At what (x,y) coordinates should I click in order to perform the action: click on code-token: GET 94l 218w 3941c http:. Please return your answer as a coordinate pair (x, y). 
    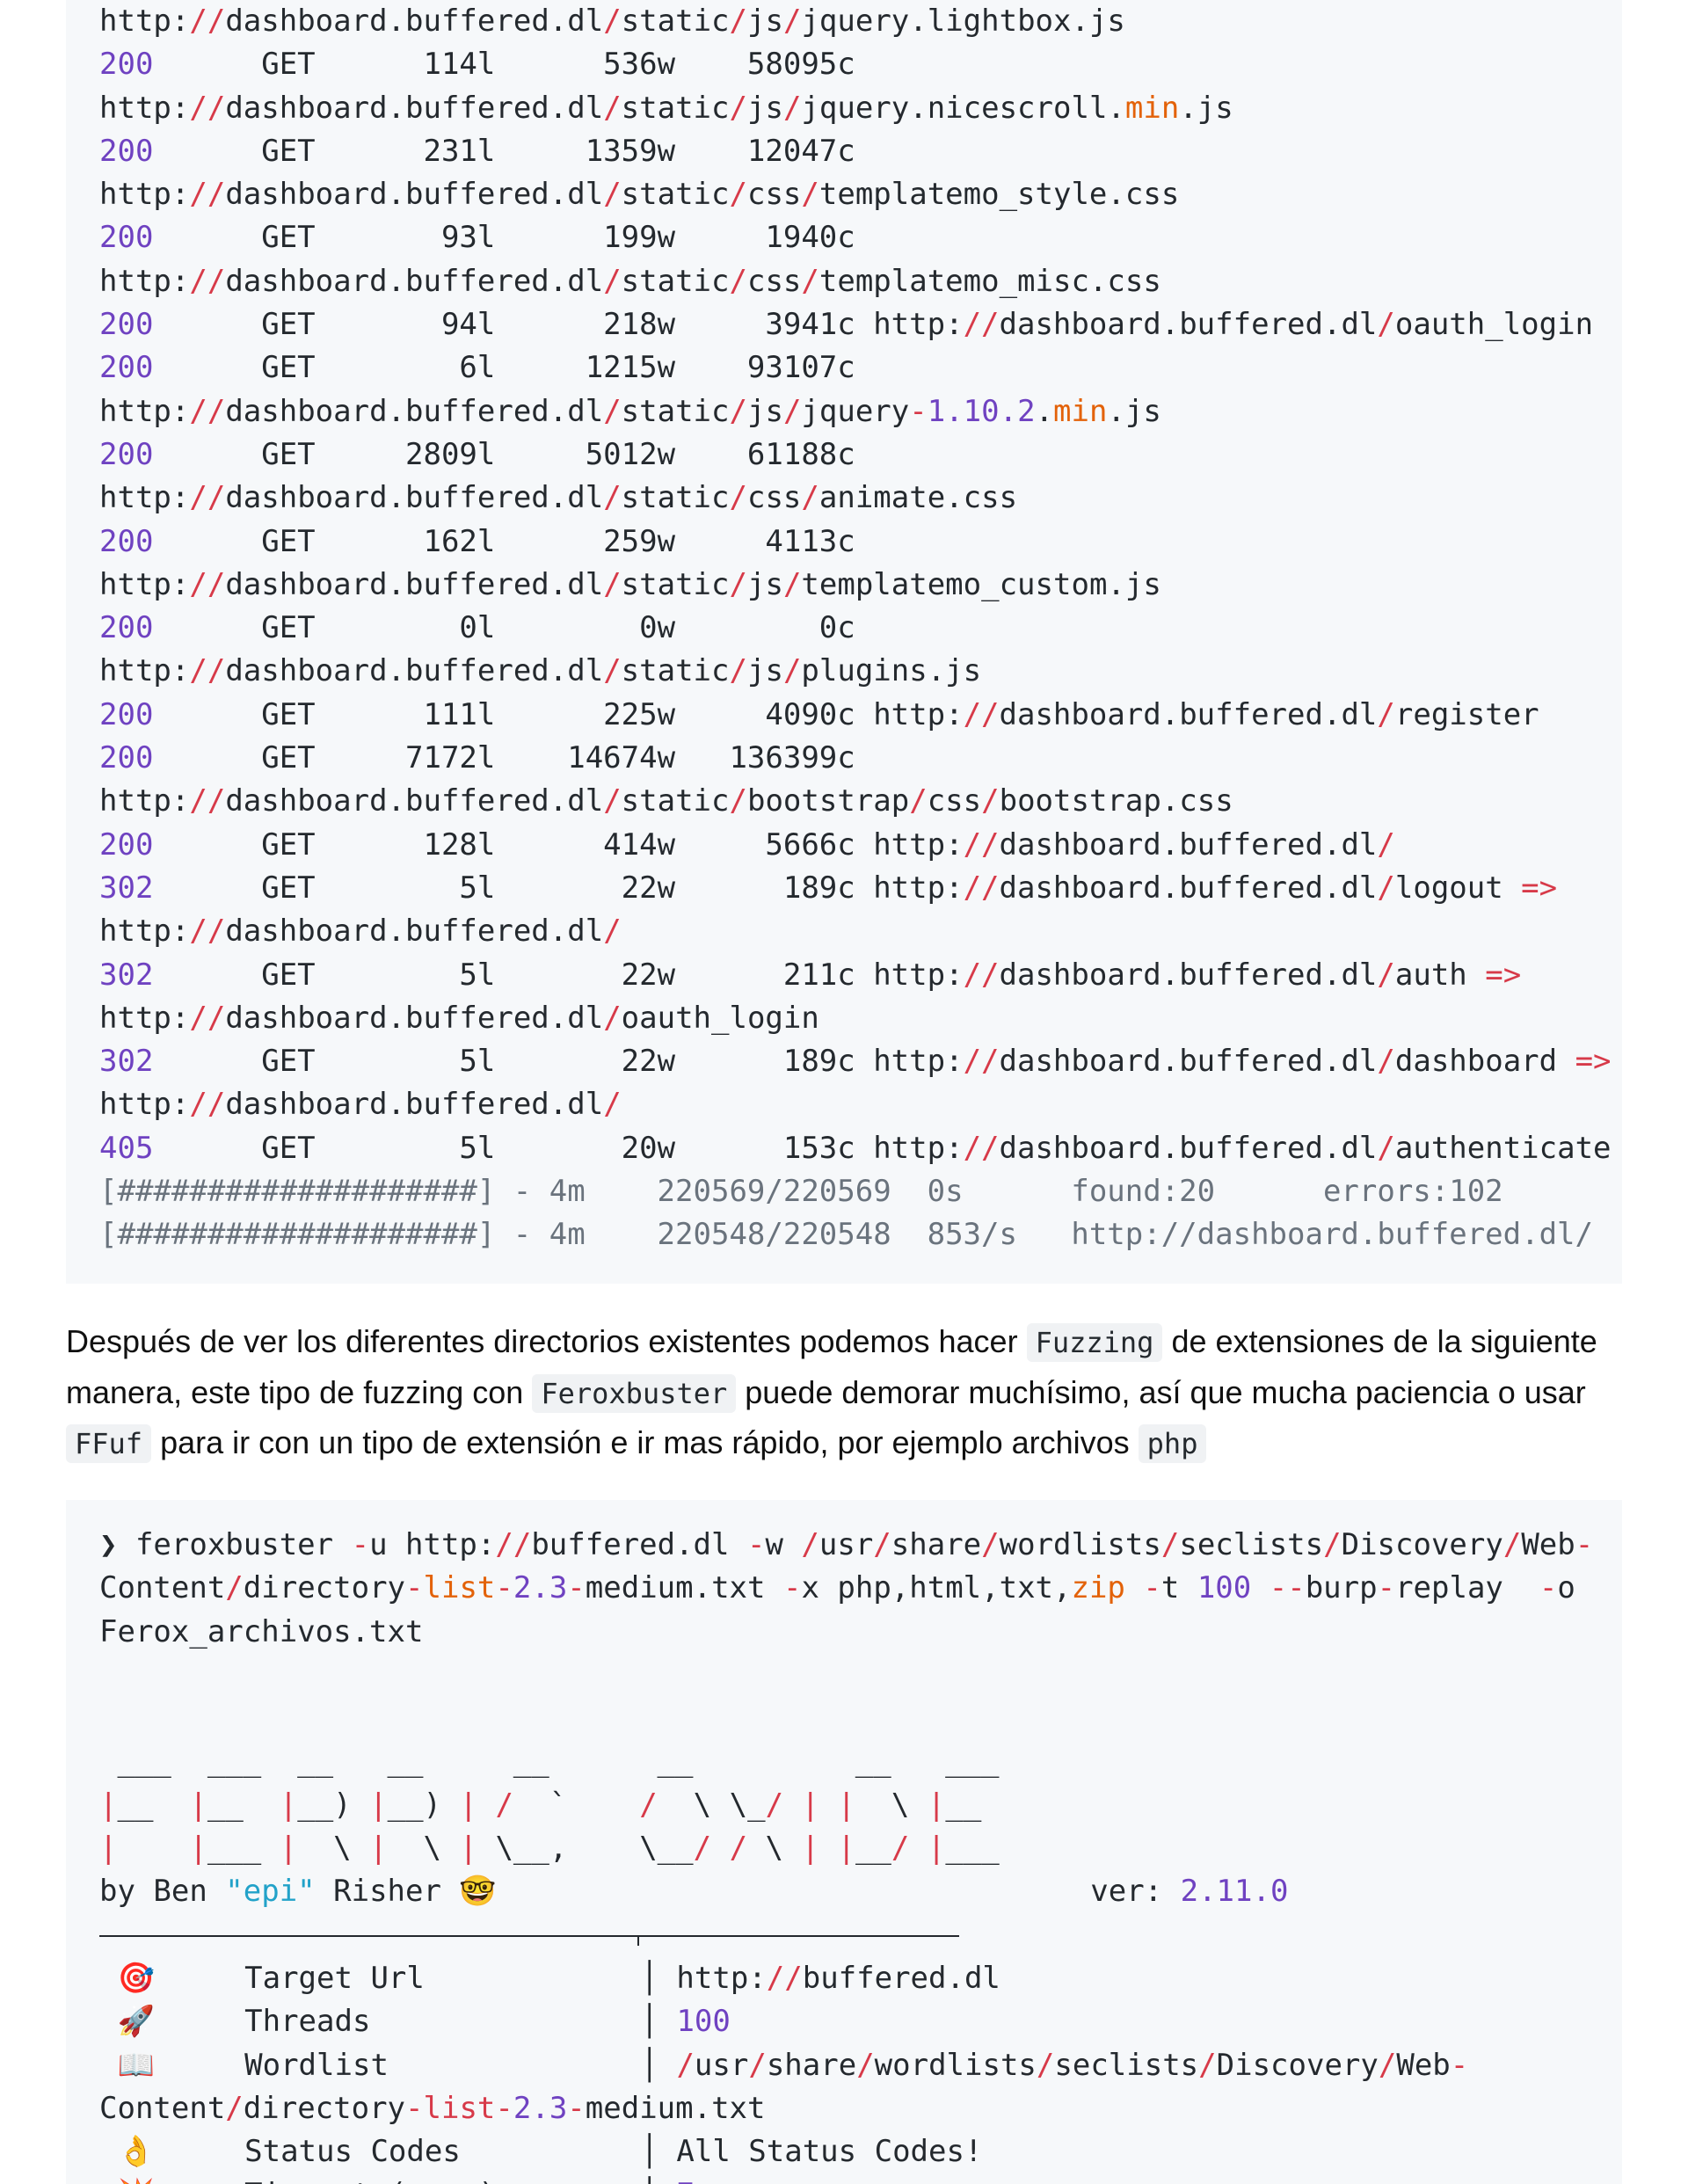
    Looking at the image, I should click on (558, 325).